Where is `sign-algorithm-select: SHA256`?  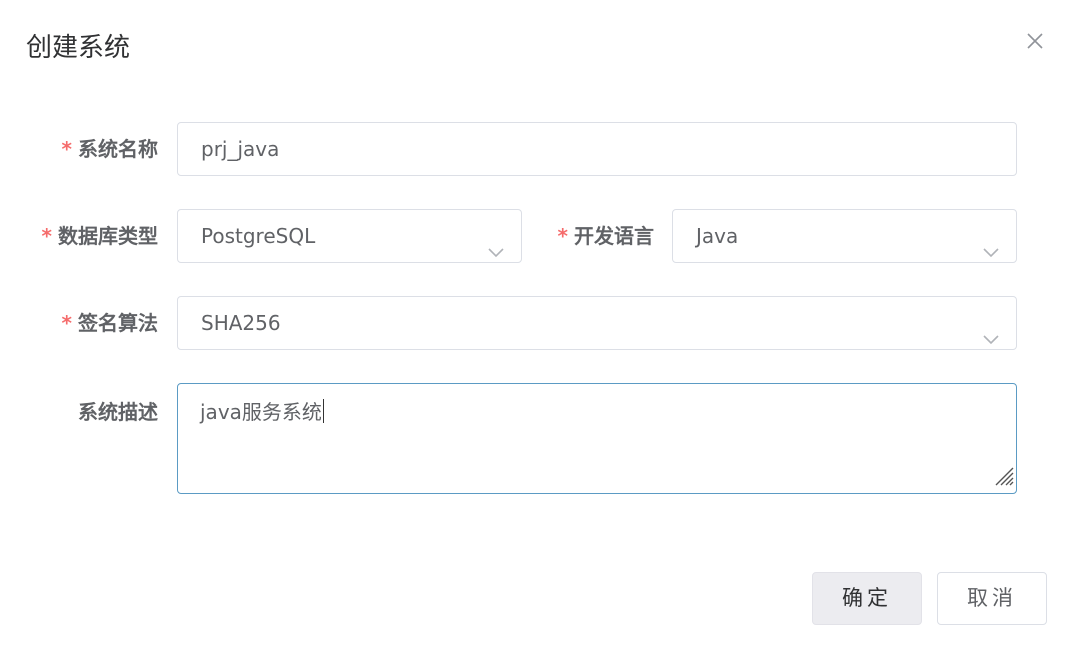
sign-algorithm-select: SHA256 is located at coordinates (597, 323).